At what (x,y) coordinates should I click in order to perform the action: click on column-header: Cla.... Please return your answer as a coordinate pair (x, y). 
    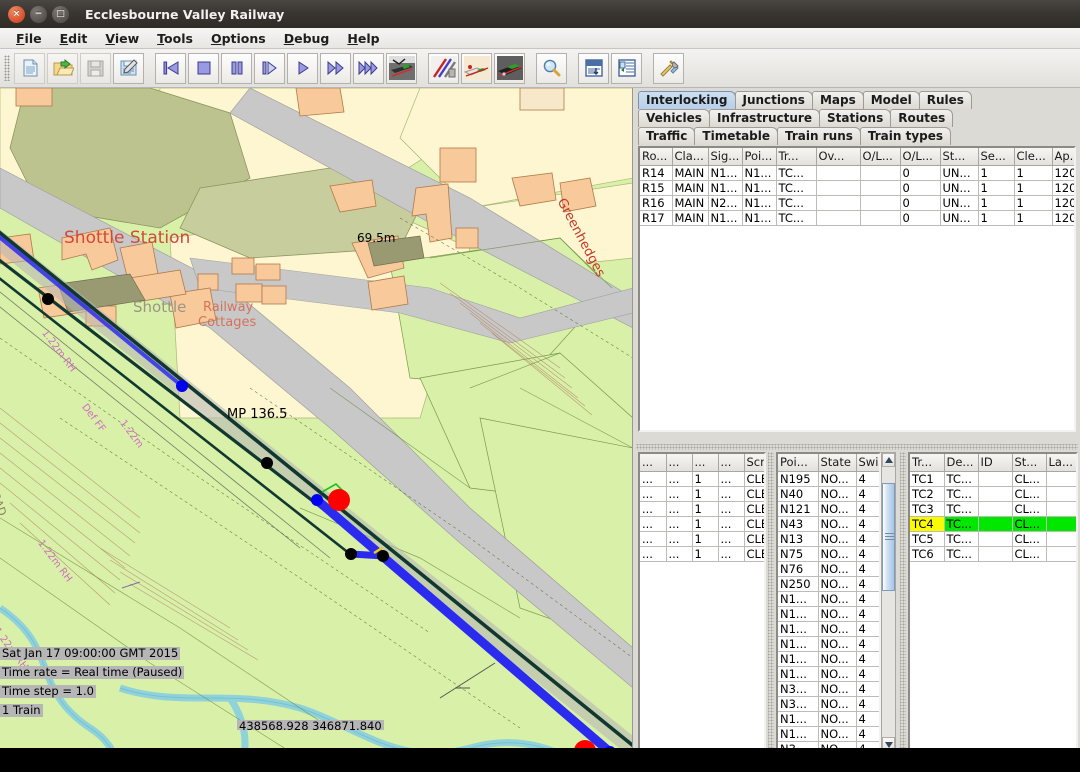
    Looking at the image, I should click on (690, 157).